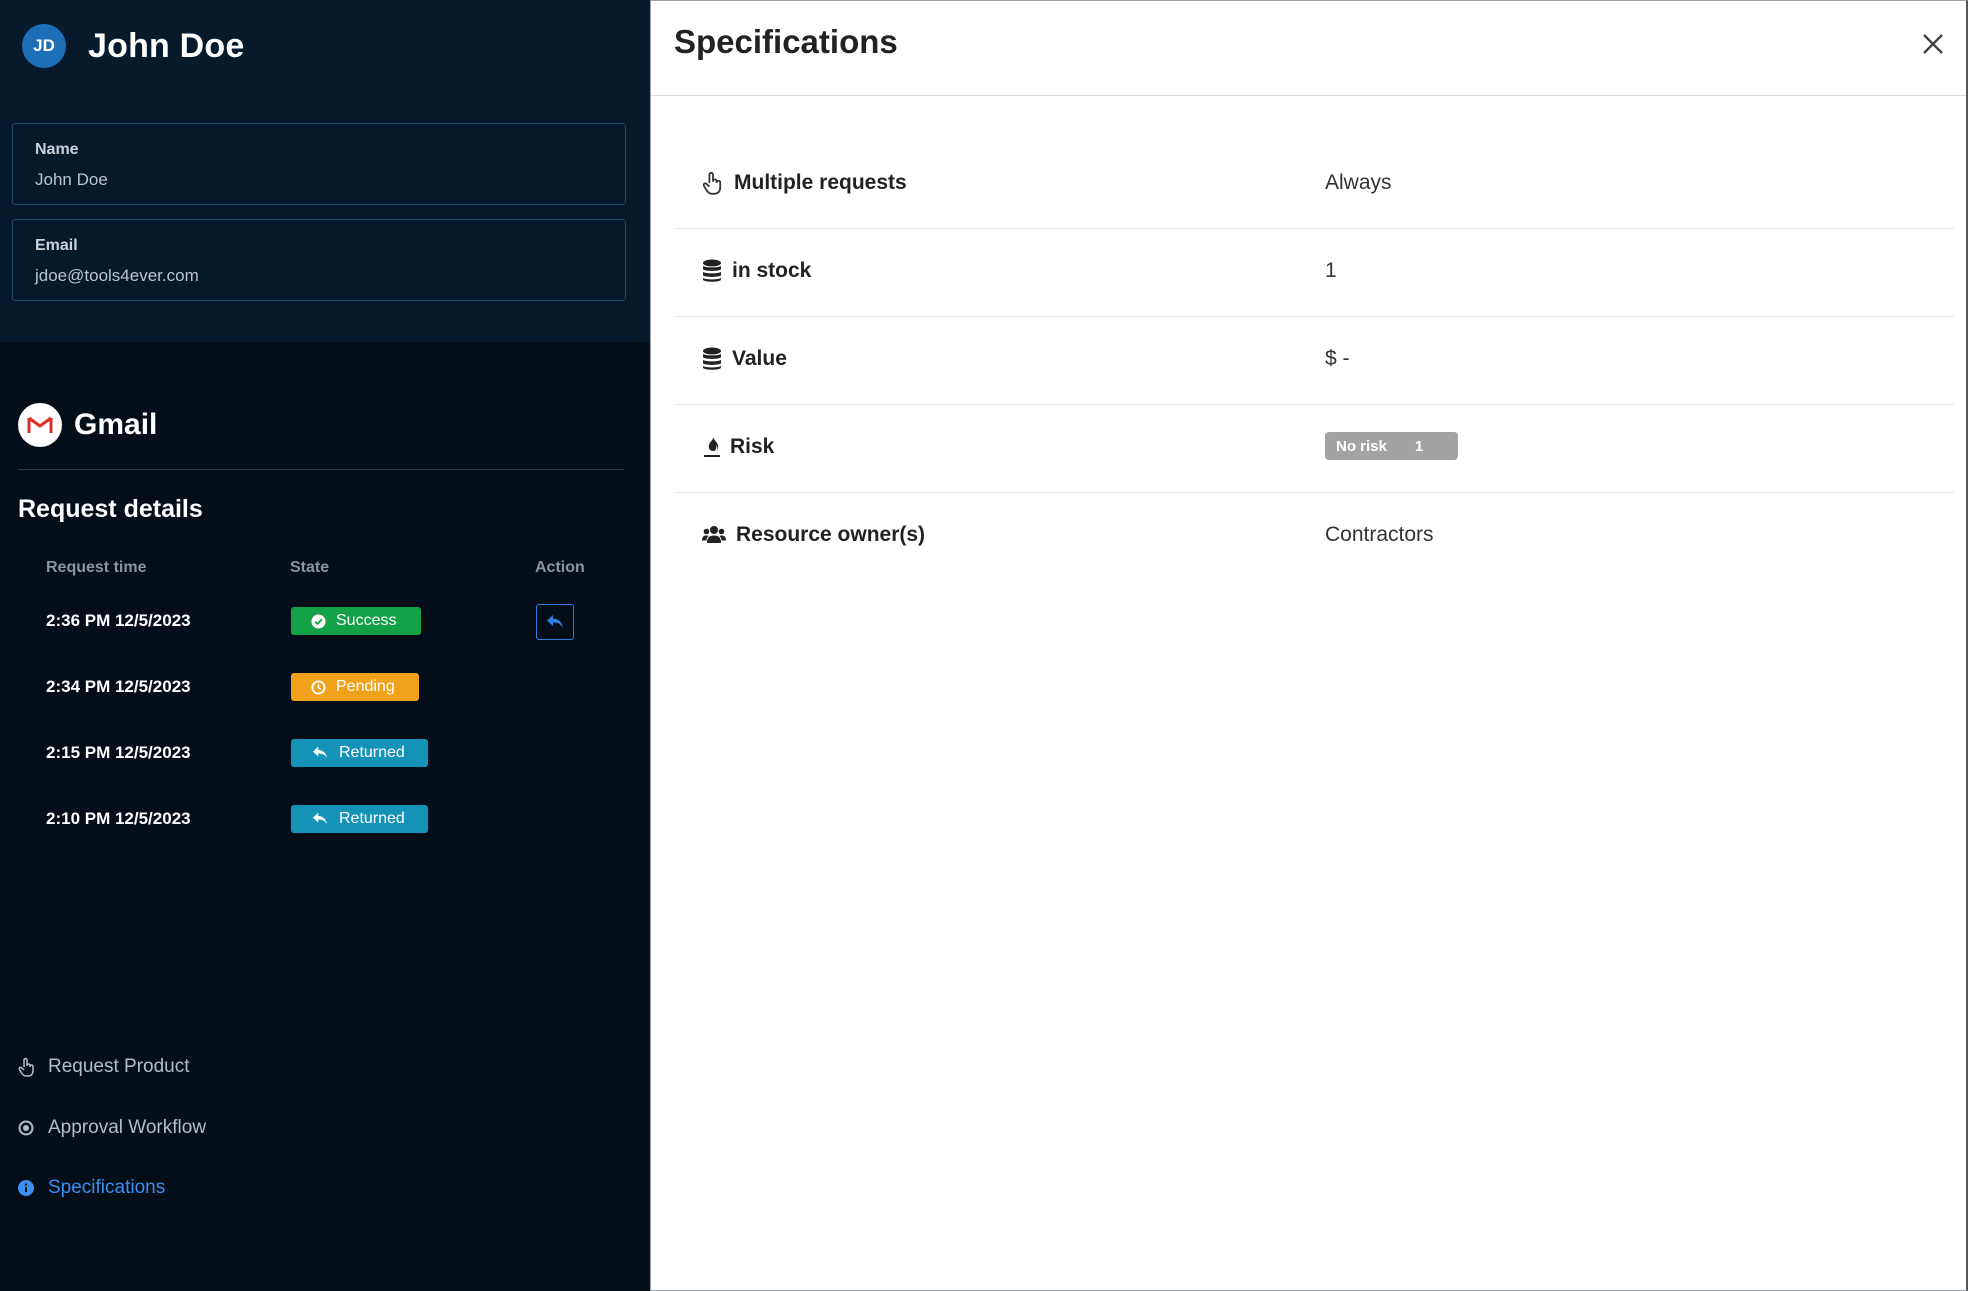  I want to click on gmail-logo, so click(40, 425).